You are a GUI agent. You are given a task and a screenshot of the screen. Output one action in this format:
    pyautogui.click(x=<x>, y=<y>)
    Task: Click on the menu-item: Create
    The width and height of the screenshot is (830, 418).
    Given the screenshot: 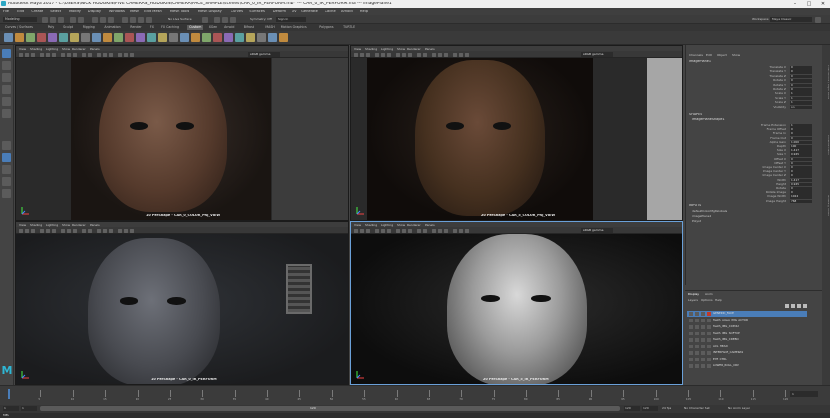 What is the action you would take?
    pyautogui.click(x=37, y=12)
    